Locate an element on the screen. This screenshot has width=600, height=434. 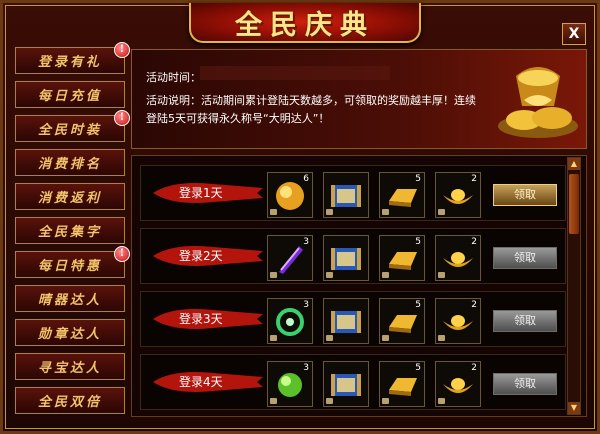
item-count: 6 is located at coordinates (306, 179).